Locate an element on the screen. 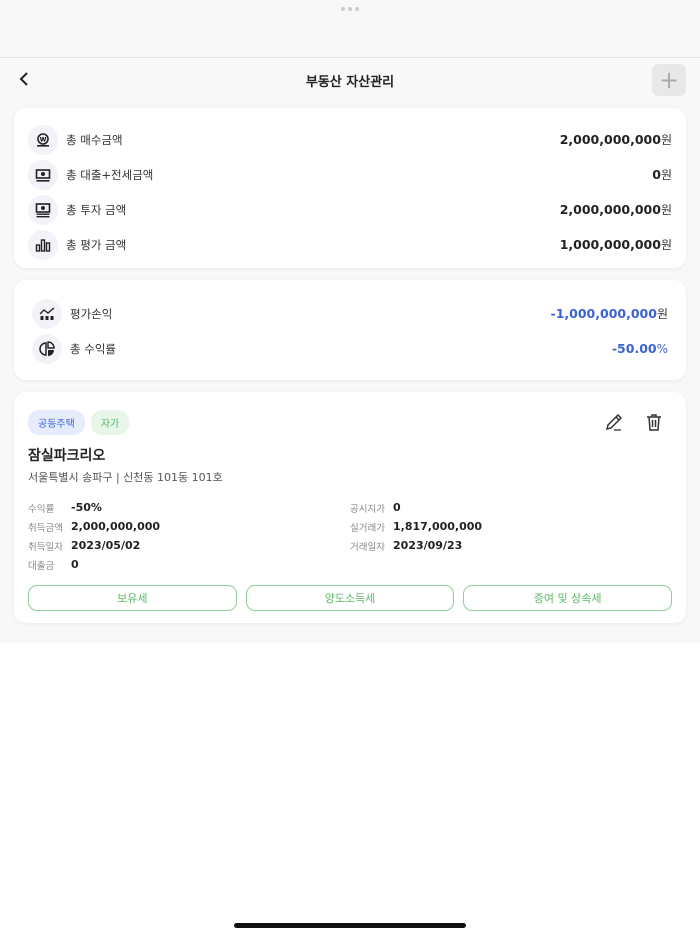 The width and height of the screenshot is (700, 934). bar-chart-icon is located at coordinates (43, 244).